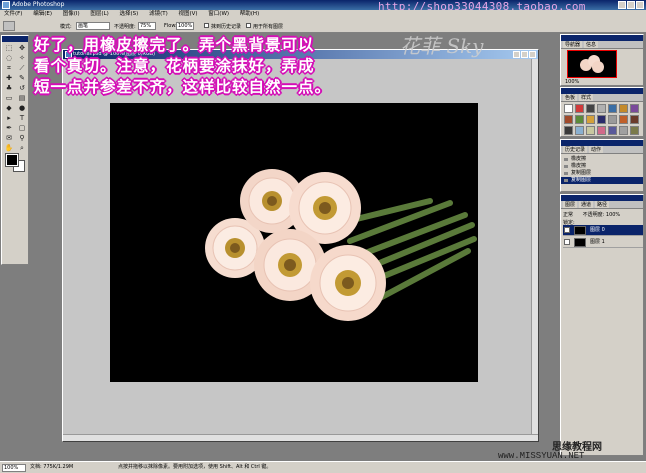  I want to click on flow-input: 100%, so click(185, 26).